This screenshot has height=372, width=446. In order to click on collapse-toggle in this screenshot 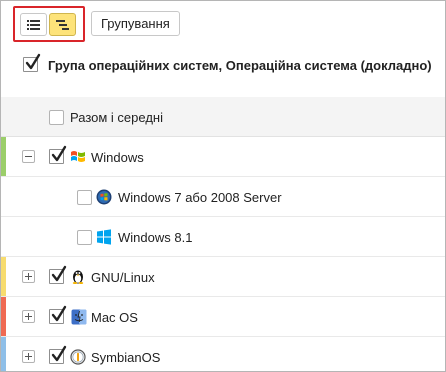, I will do `click(28, 156)`.